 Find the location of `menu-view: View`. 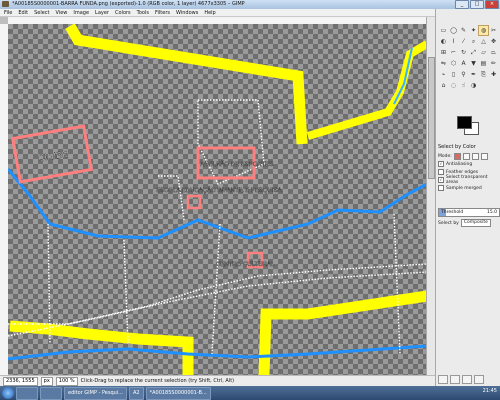

menu-view: View is located at coordinates (62, 12).